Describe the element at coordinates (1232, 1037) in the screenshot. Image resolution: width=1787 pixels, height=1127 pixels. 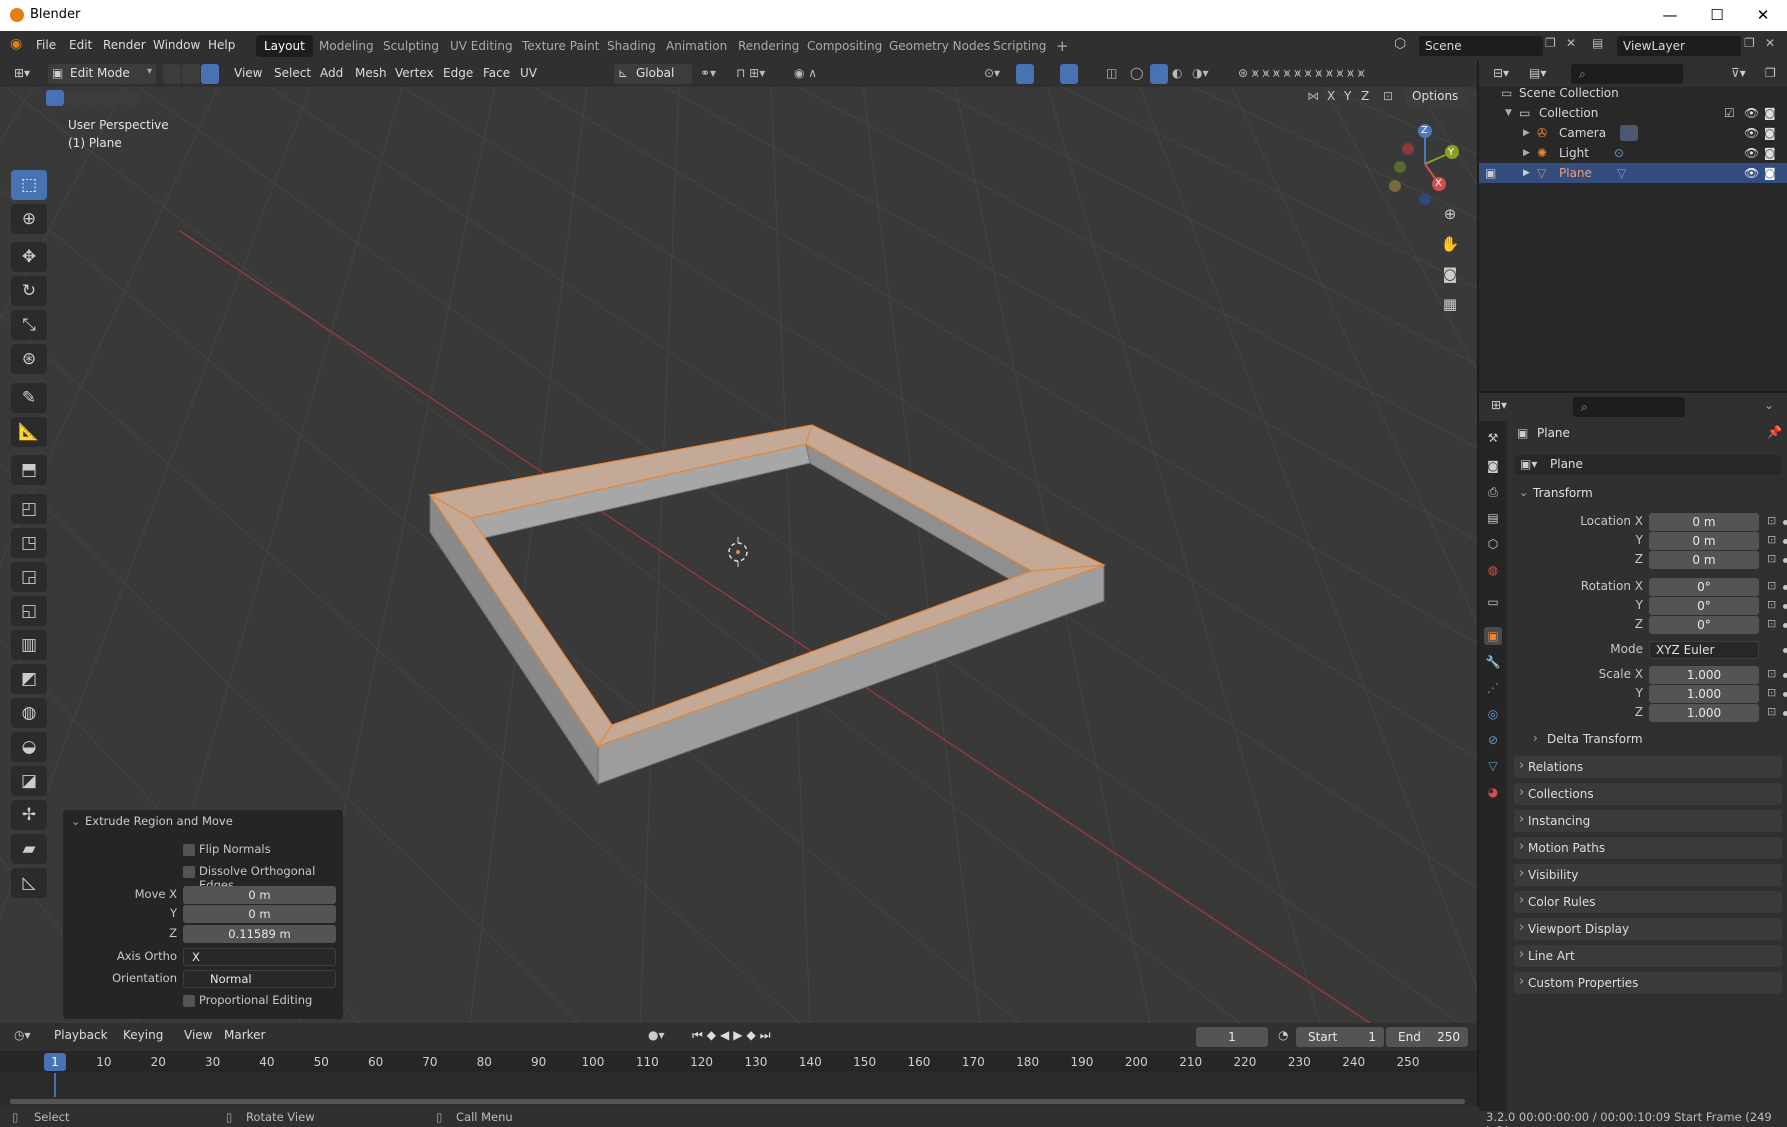
I see `current-frame-field: 1` at that location.